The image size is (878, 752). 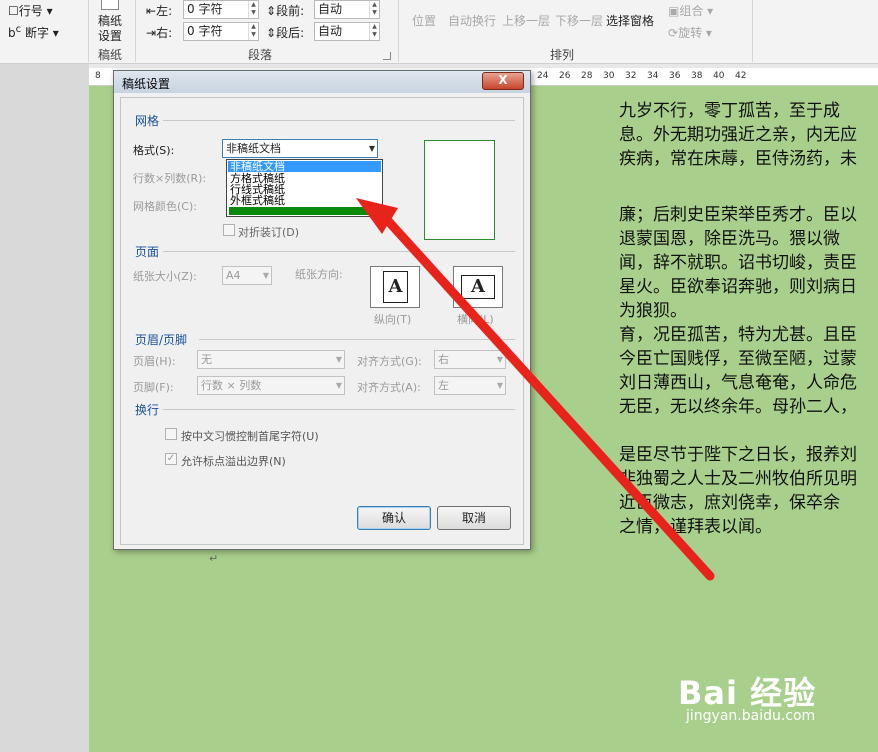 What do you see at coordinates (253, 148) in the screenshot?
I see `format-select-value: 非稿纸文档` at bounding box center [253, 148].